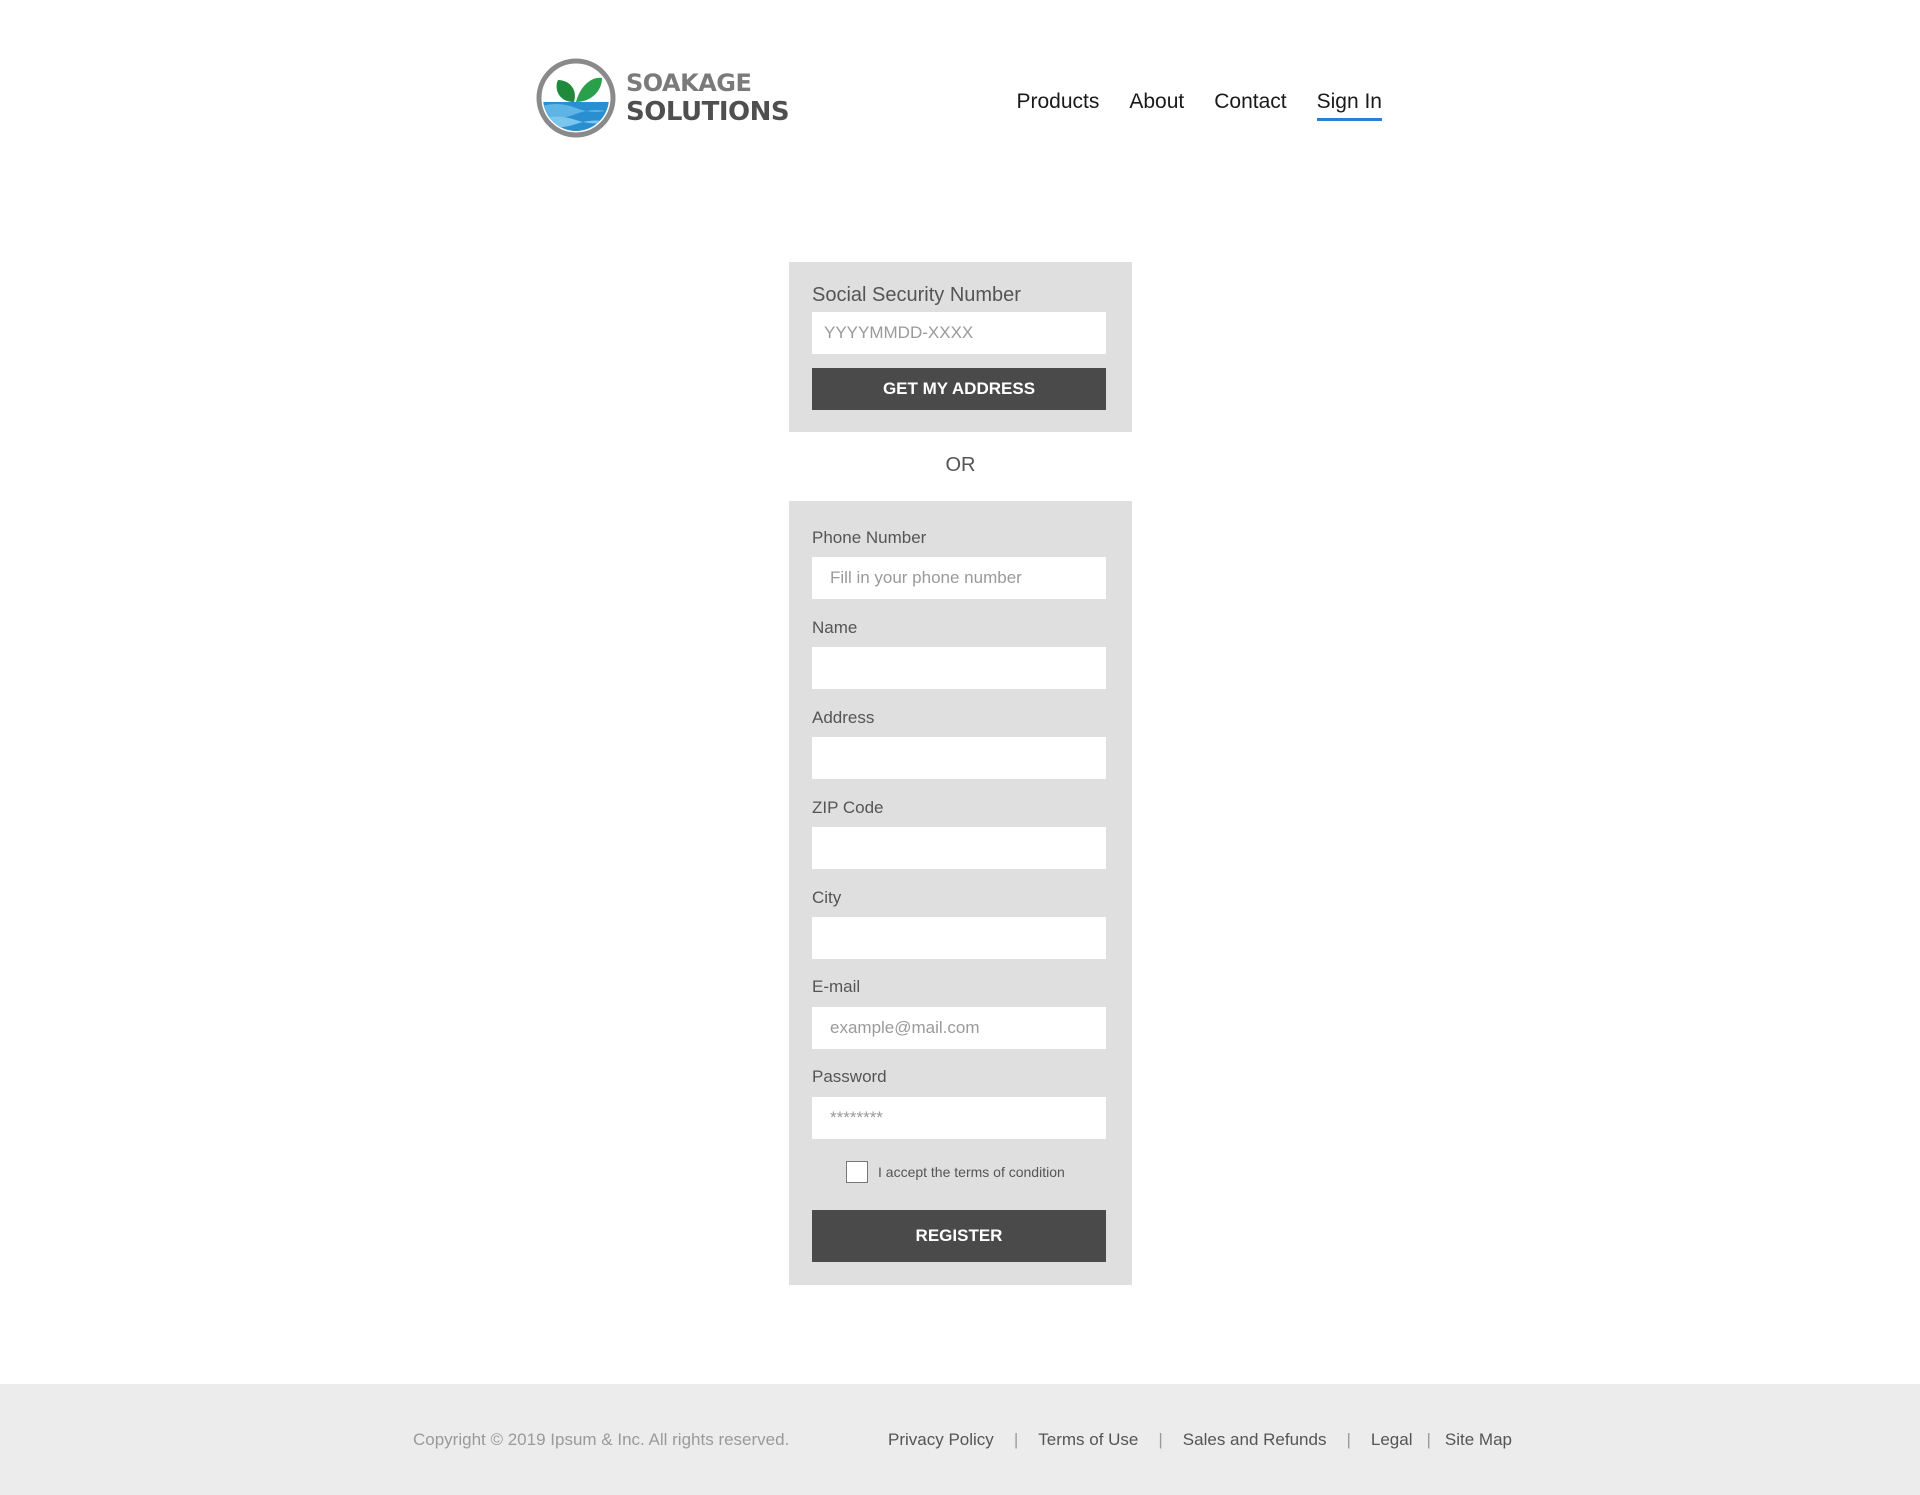 The image size is (1920, 1495). Describe the element at coordinates (1255, 1440) in the screenshot. I see `footer-link-sales-and-refunds: Sales and Refunds` at that location.